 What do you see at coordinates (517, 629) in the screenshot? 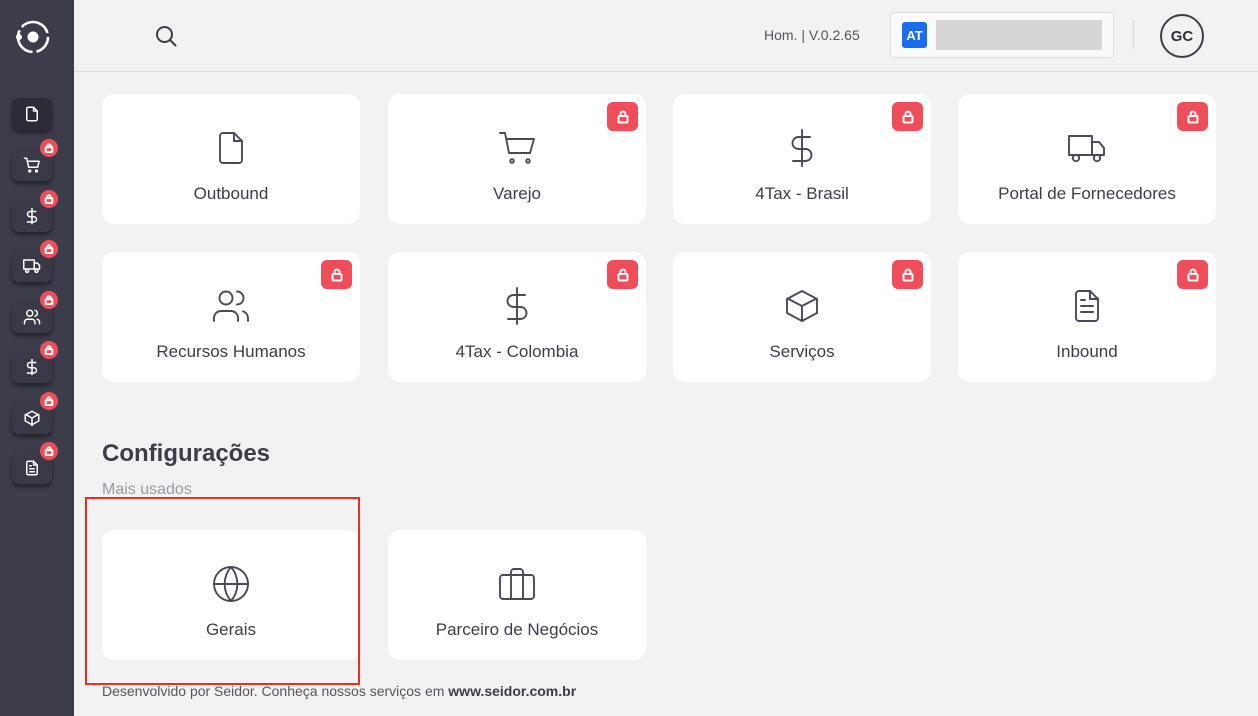
I see `settings-label: Parceiro de Negócios` at bounding box center [517, 629].